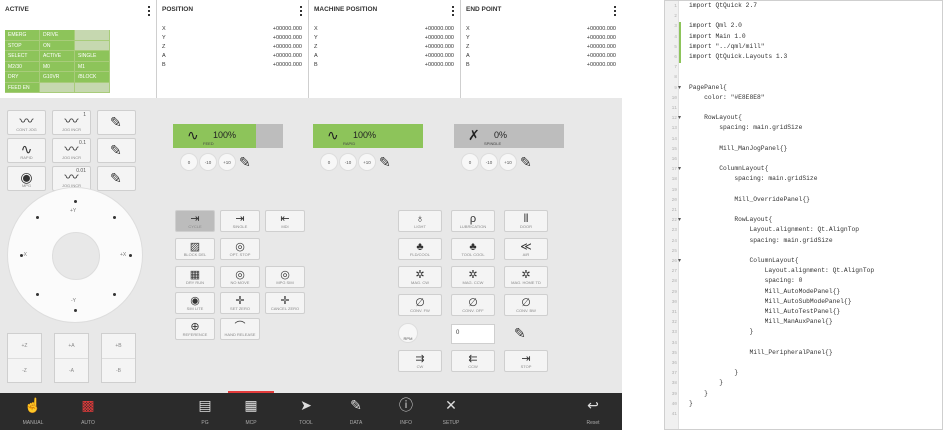  What do you see at coordinates (526, 310) in the screenshot?
I see `conv-bw-label: CONV. BW` at bounding box center [526, 310].